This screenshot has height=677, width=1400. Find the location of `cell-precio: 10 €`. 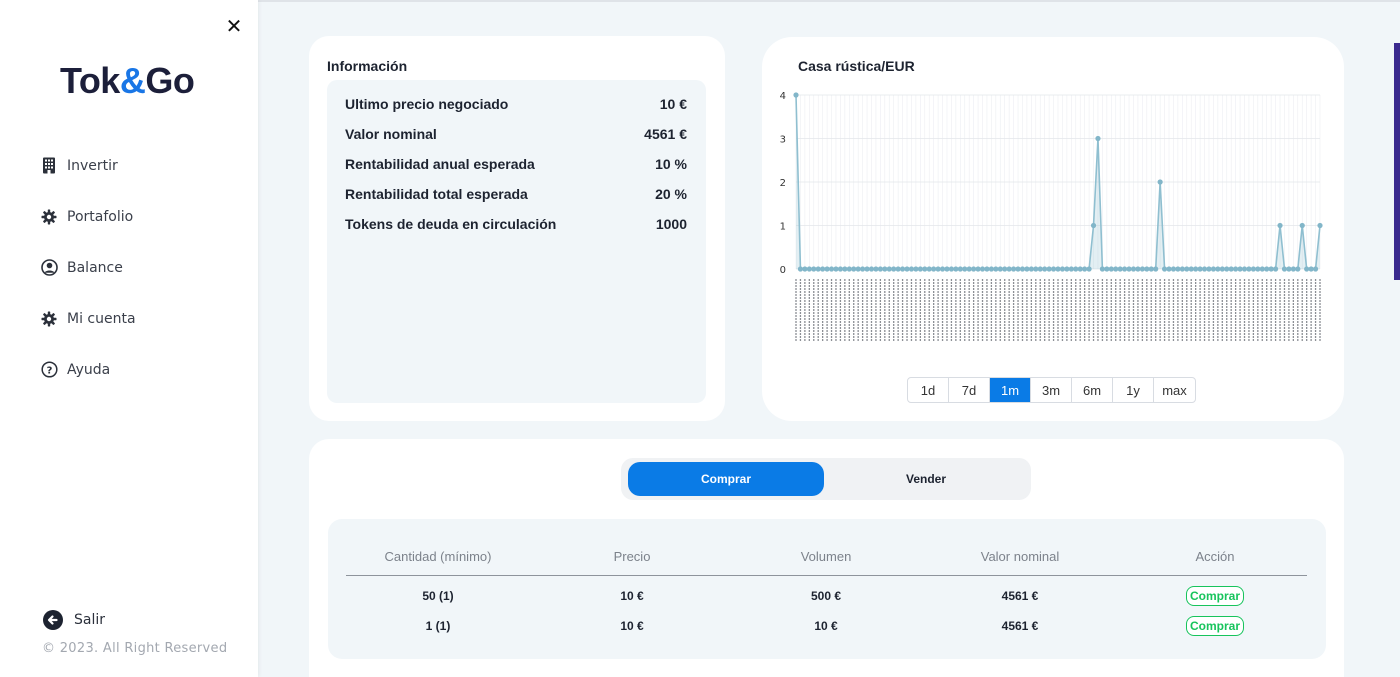

cell-precio: 10 € is located at coordinates (632, 596).